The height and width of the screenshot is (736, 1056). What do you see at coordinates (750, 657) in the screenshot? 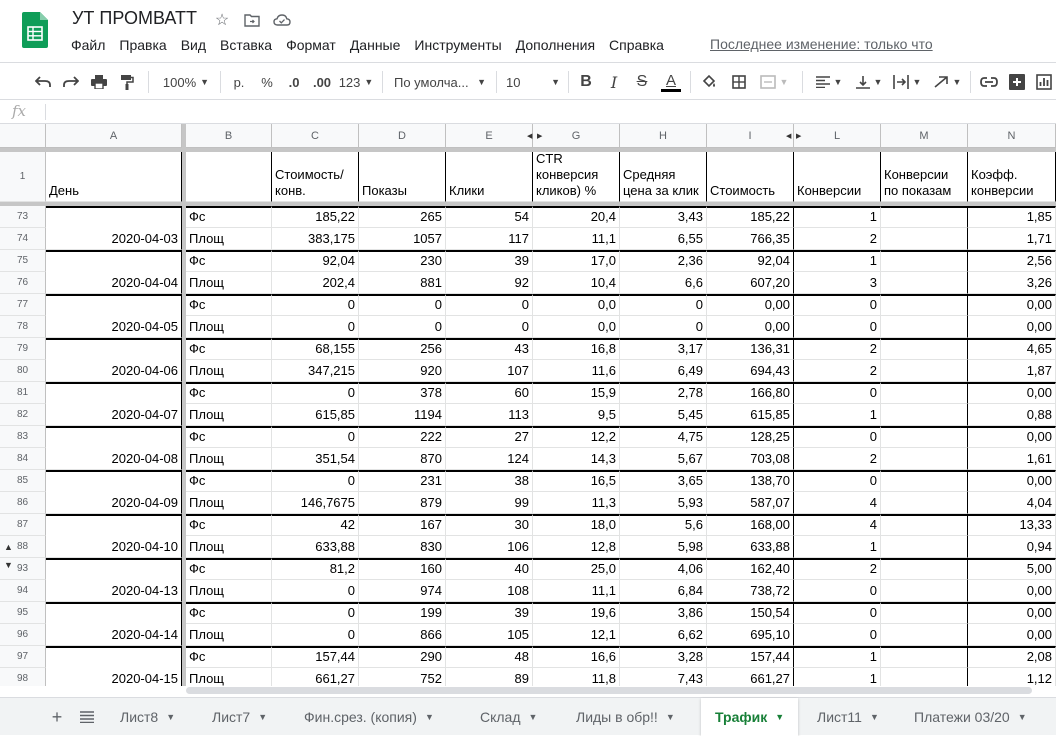
I see `cell-i: 157,44` at bounding box center [750, 657].